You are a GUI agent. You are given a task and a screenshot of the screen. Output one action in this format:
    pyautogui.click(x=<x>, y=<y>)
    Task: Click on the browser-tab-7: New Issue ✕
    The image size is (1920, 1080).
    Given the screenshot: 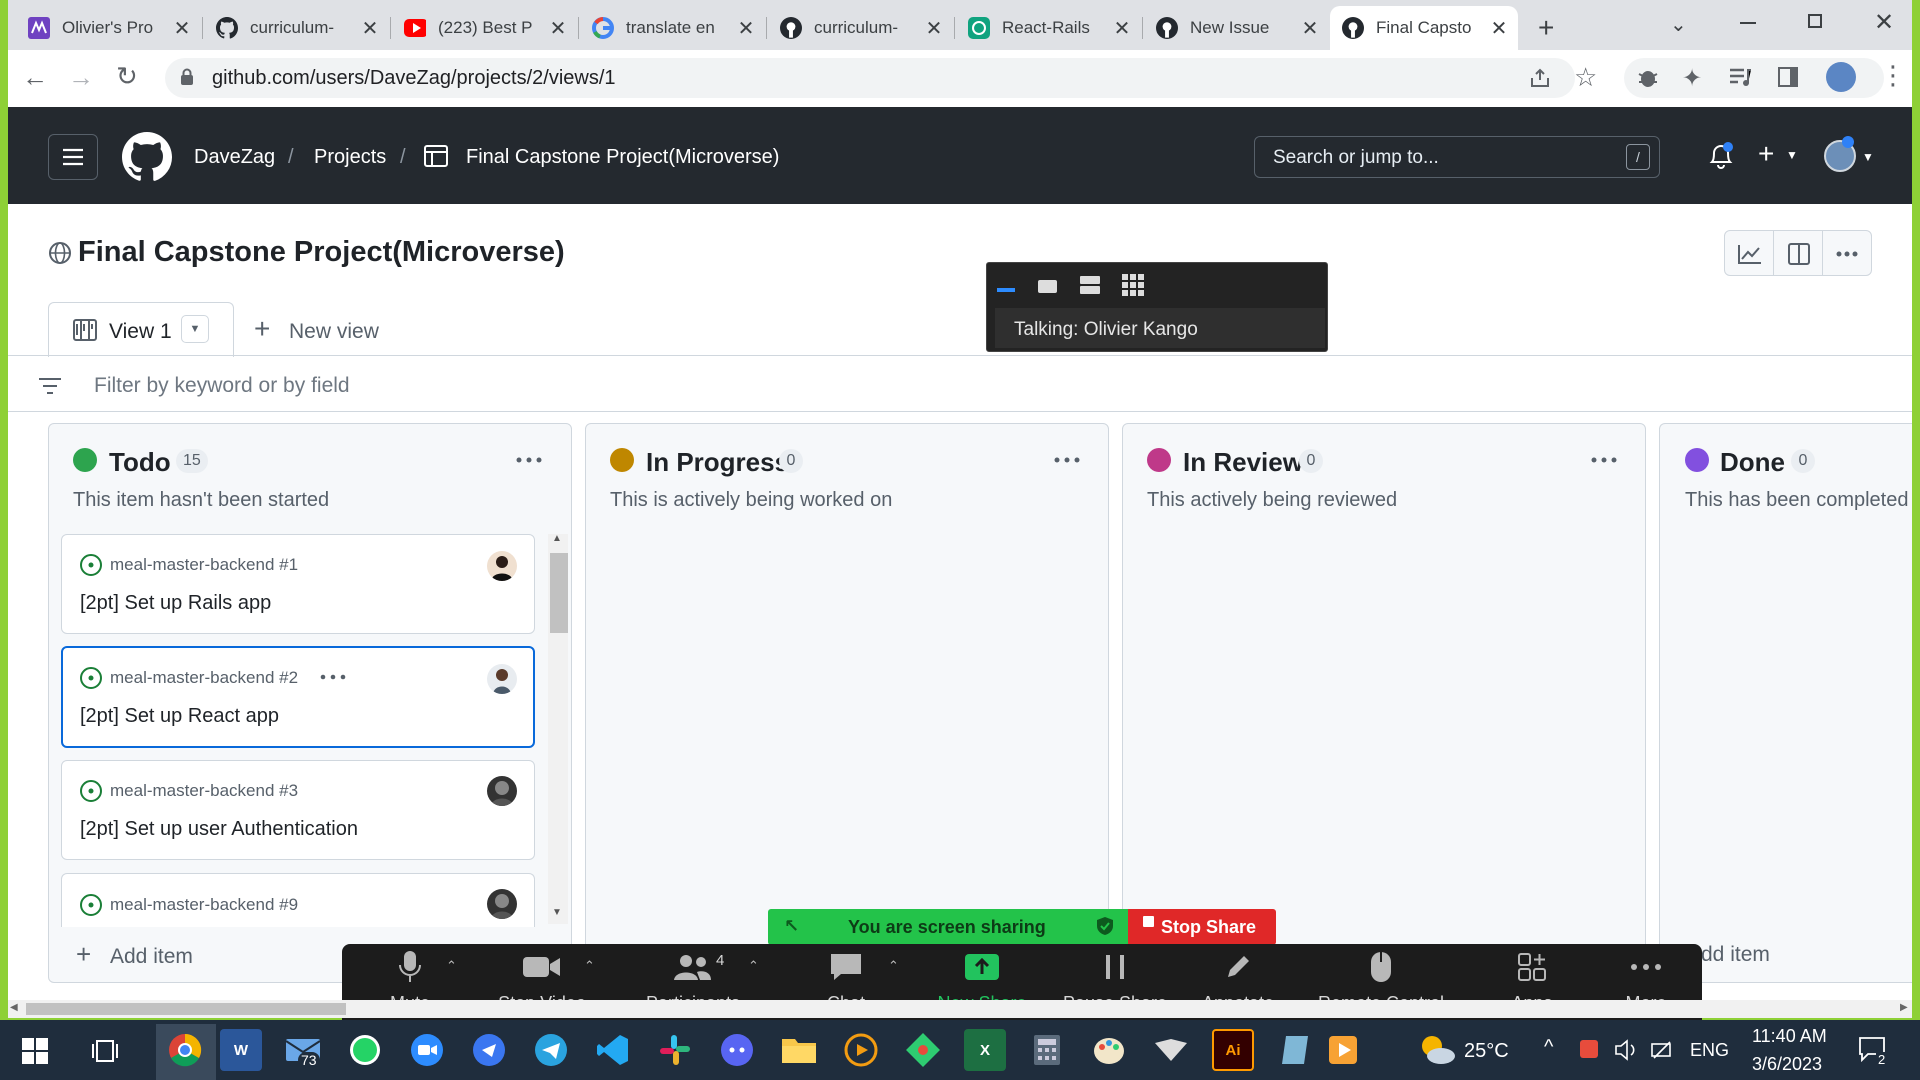 What is the action you would take?
    pyautogui.click(x=1236, y=28)
    